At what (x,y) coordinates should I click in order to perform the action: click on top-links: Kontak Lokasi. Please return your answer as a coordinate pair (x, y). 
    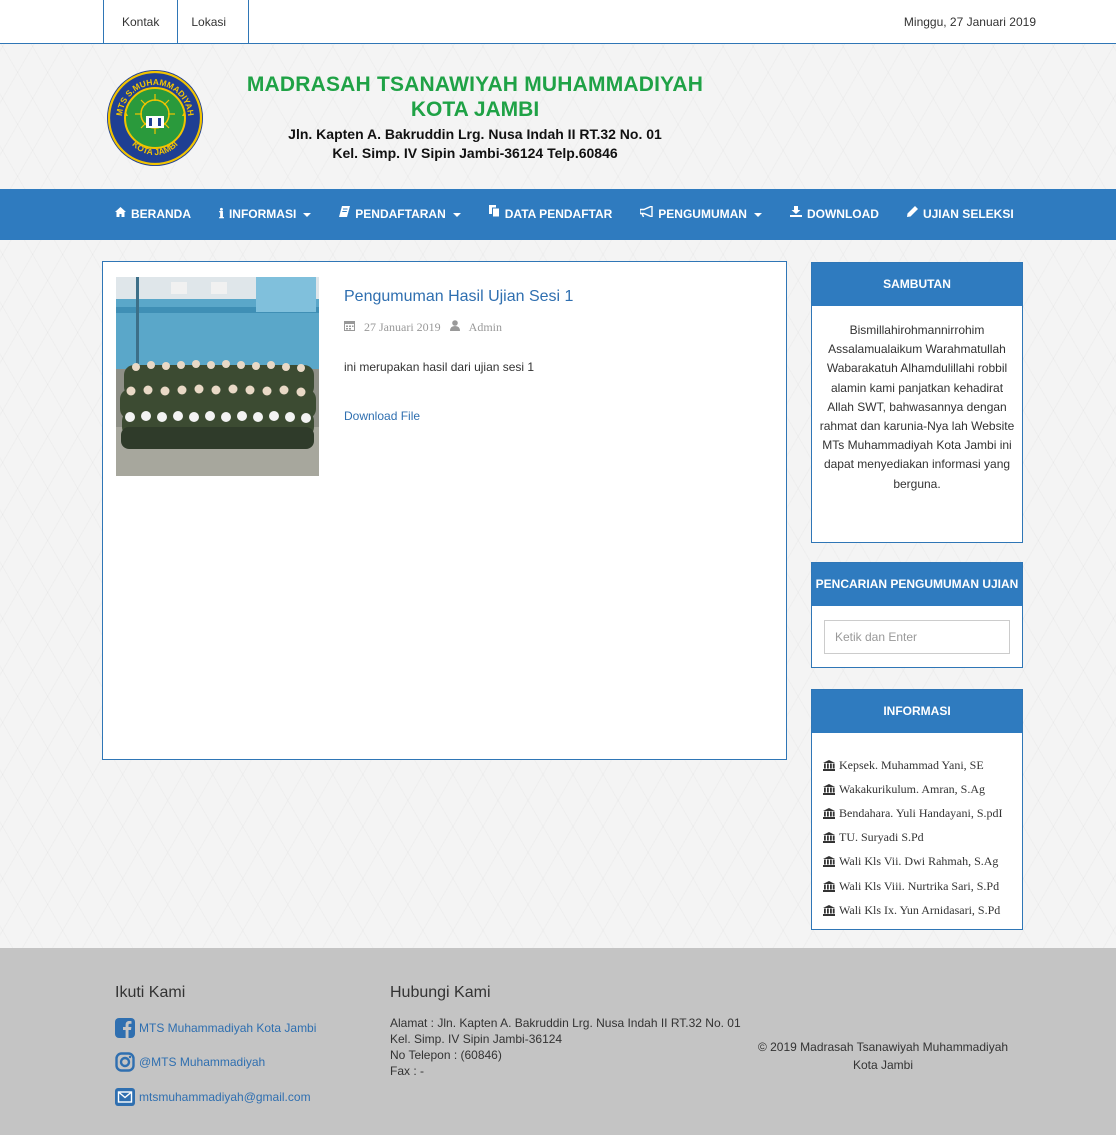
    Looking at the image, I should click on (176, 22).